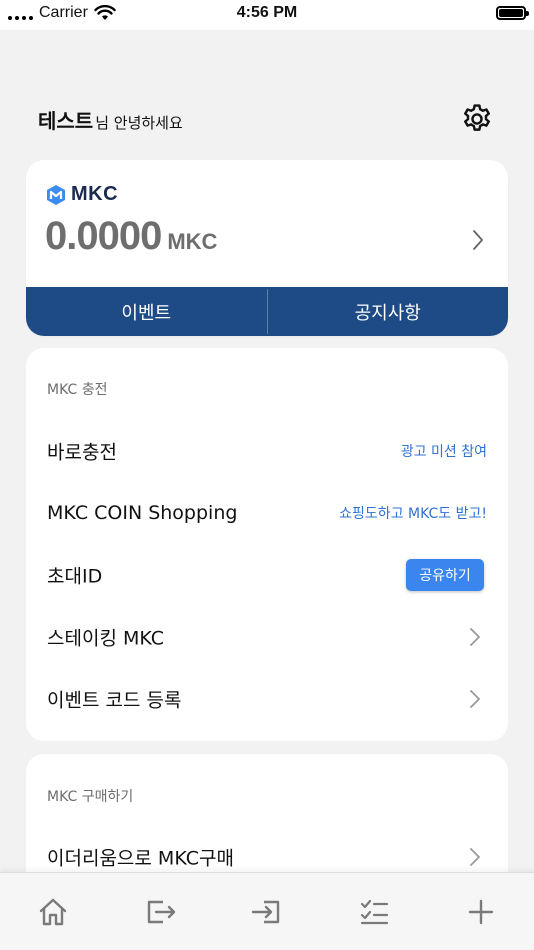 The width and height of the screenshot is (534, 950). Describe the element at coordinates (192, 241) in the screenshot. I see `balance-unit: MKC` at that location.